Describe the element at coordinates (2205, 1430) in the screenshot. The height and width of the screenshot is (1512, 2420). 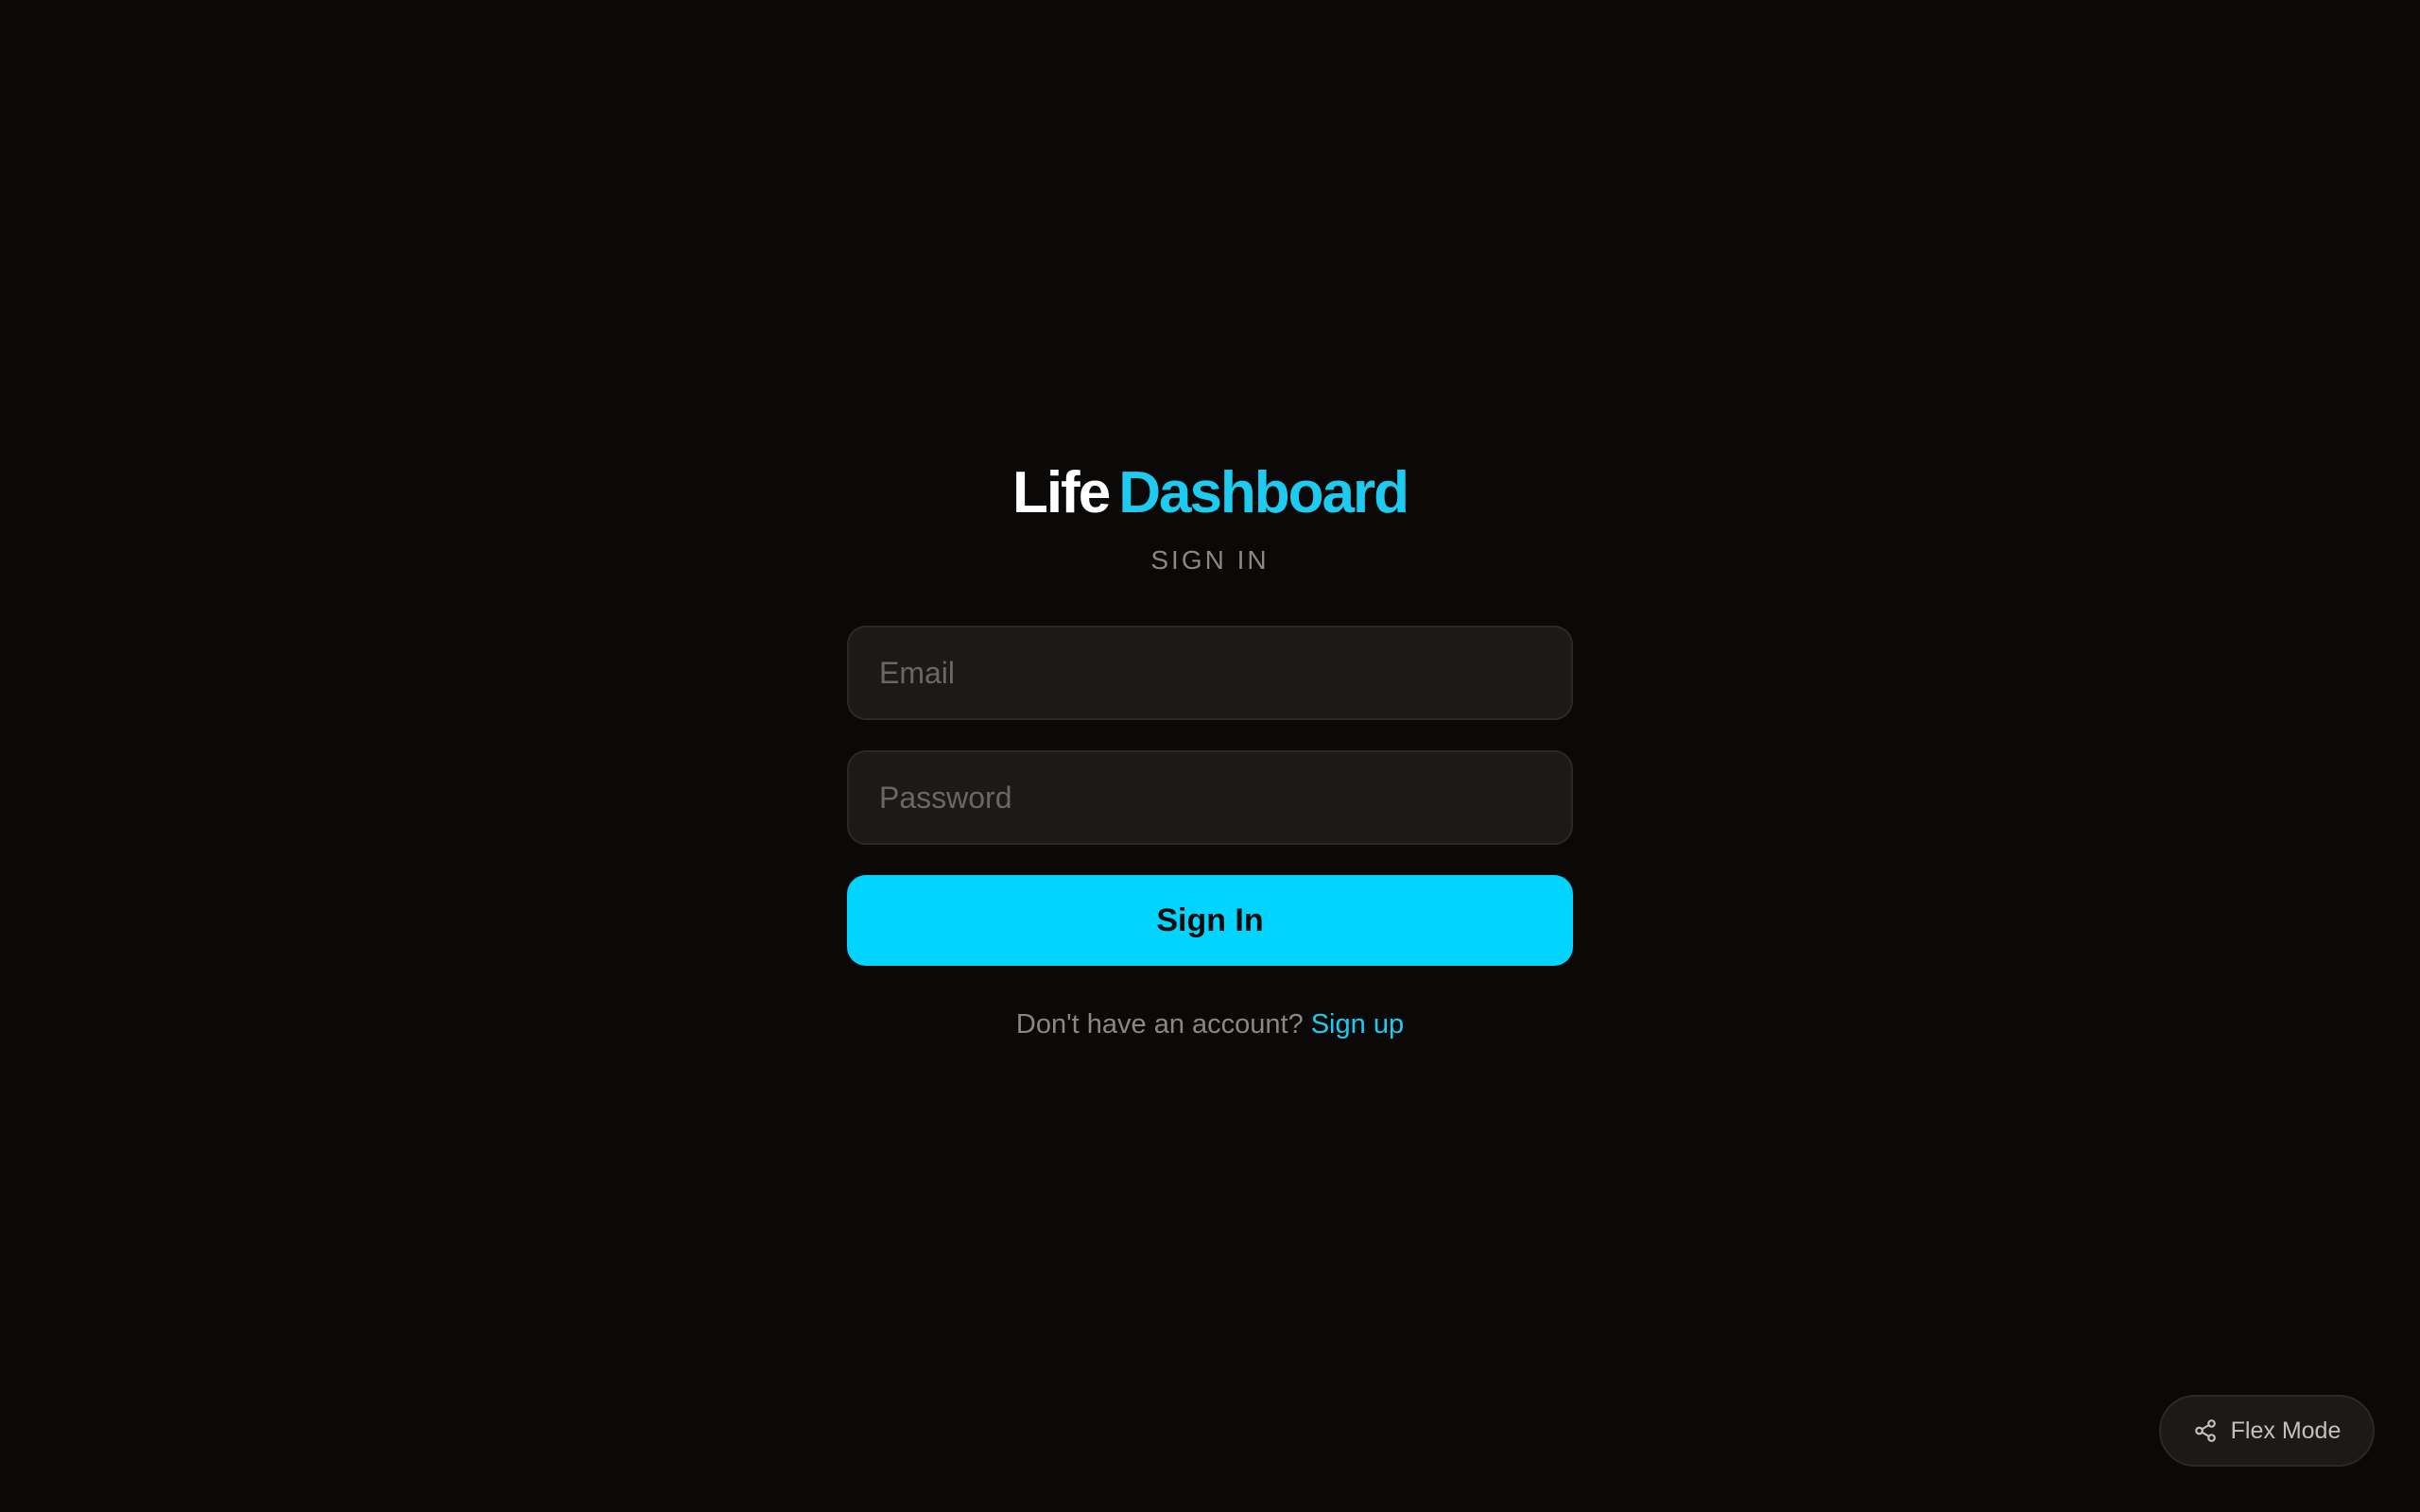
I see `share-icon` at that location.